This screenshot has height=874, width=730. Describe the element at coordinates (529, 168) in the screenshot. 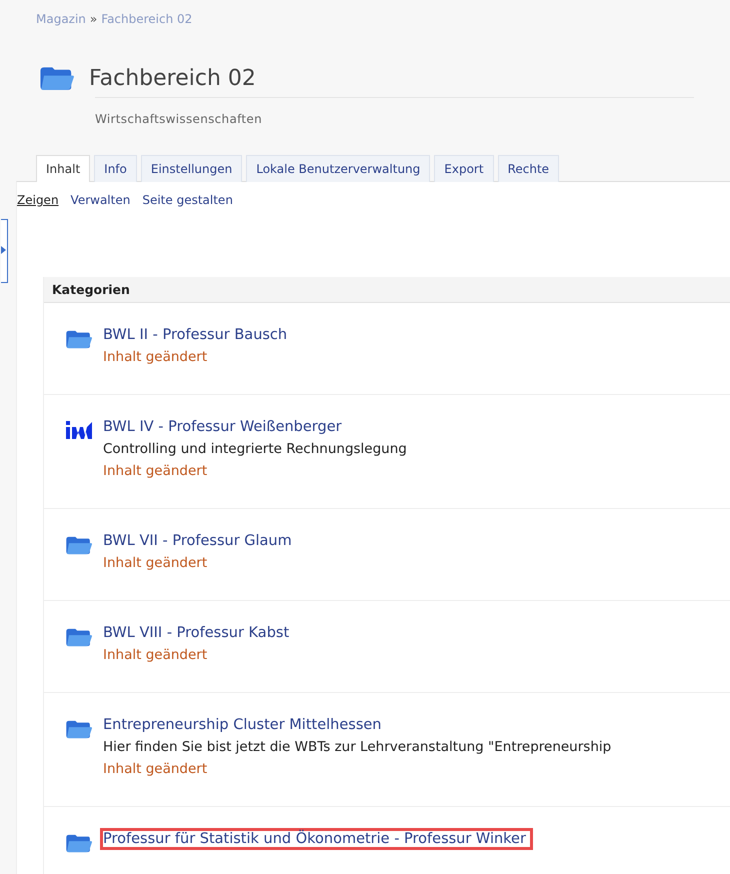

I see `tab: Rechte` at that location.